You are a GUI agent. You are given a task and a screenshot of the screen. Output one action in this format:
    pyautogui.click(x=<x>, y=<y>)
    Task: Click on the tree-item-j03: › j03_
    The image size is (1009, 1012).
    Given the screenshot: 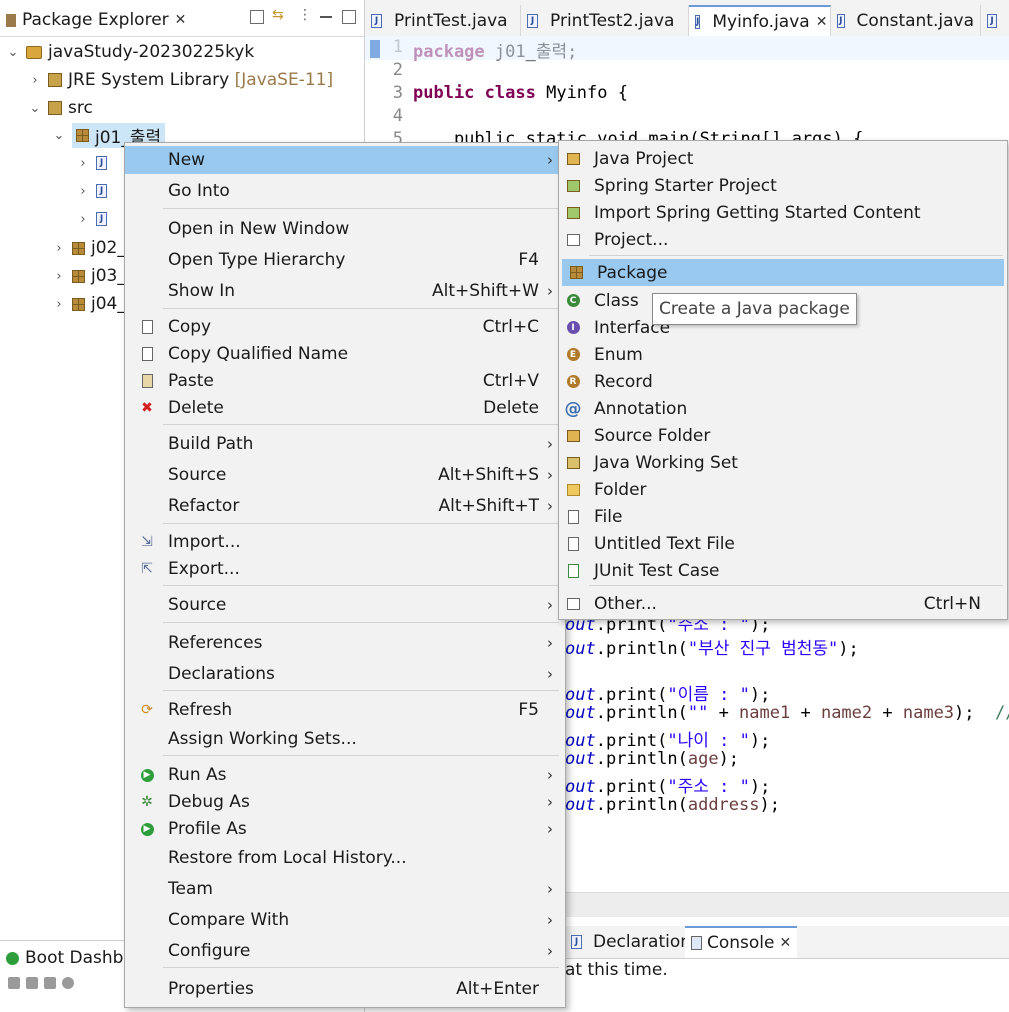 What is the action you would take?
    pyautogui.click(x=88, y=276)
    